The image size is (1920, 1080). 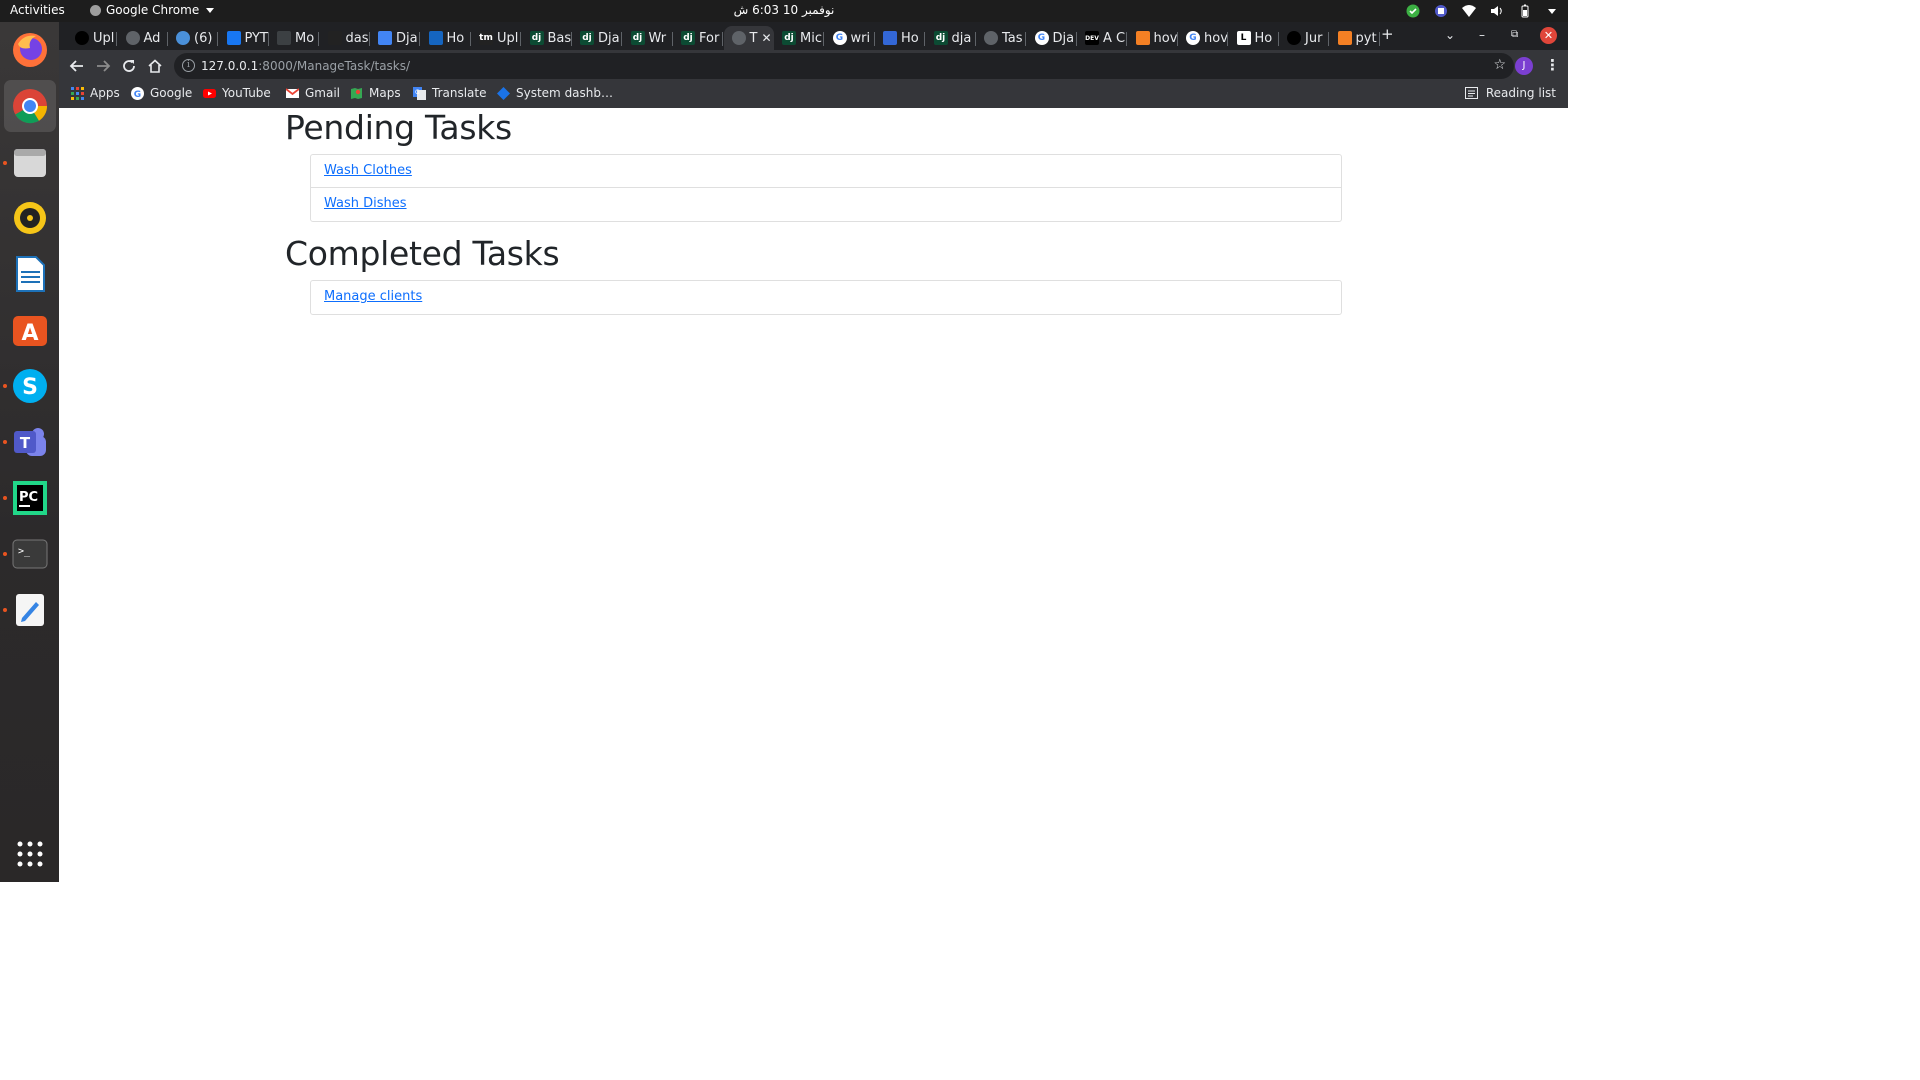 What do you see at coordinates (1254, 38) in the screenshot?
I see `browser-tab: L Ho` at bounding box center [1254, 38].